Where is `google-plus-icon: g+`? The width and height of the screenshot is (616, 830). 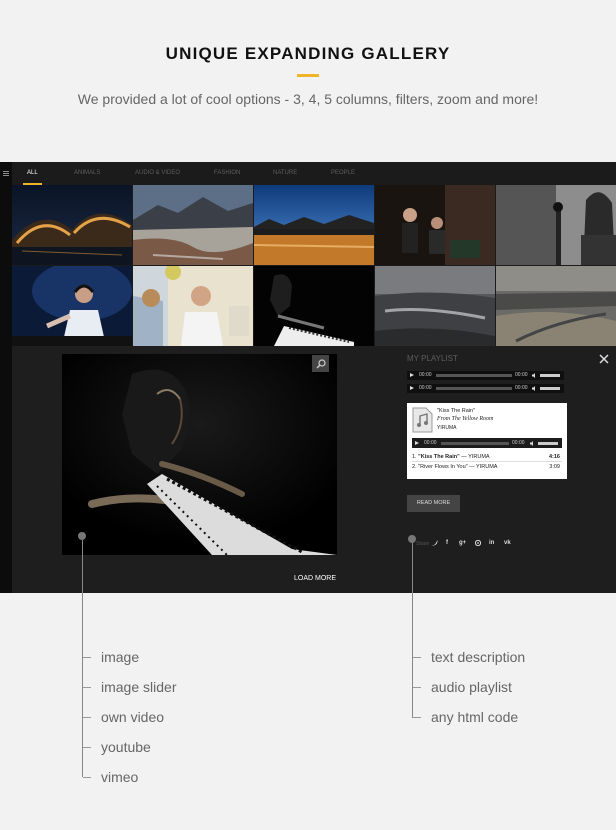 google-plus-icon: g+ is located at coordinates (462, 543).